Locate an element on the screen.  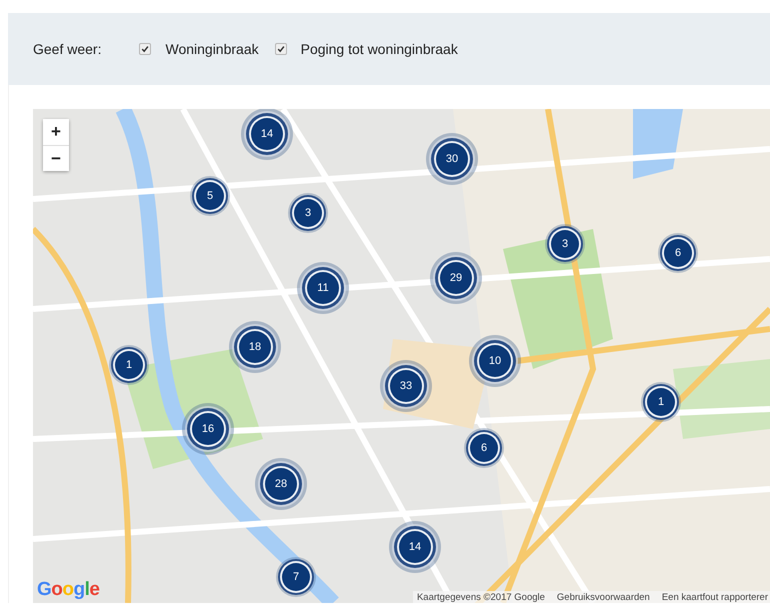
cluster-marker: 33 is located at coordinates (406, 386).